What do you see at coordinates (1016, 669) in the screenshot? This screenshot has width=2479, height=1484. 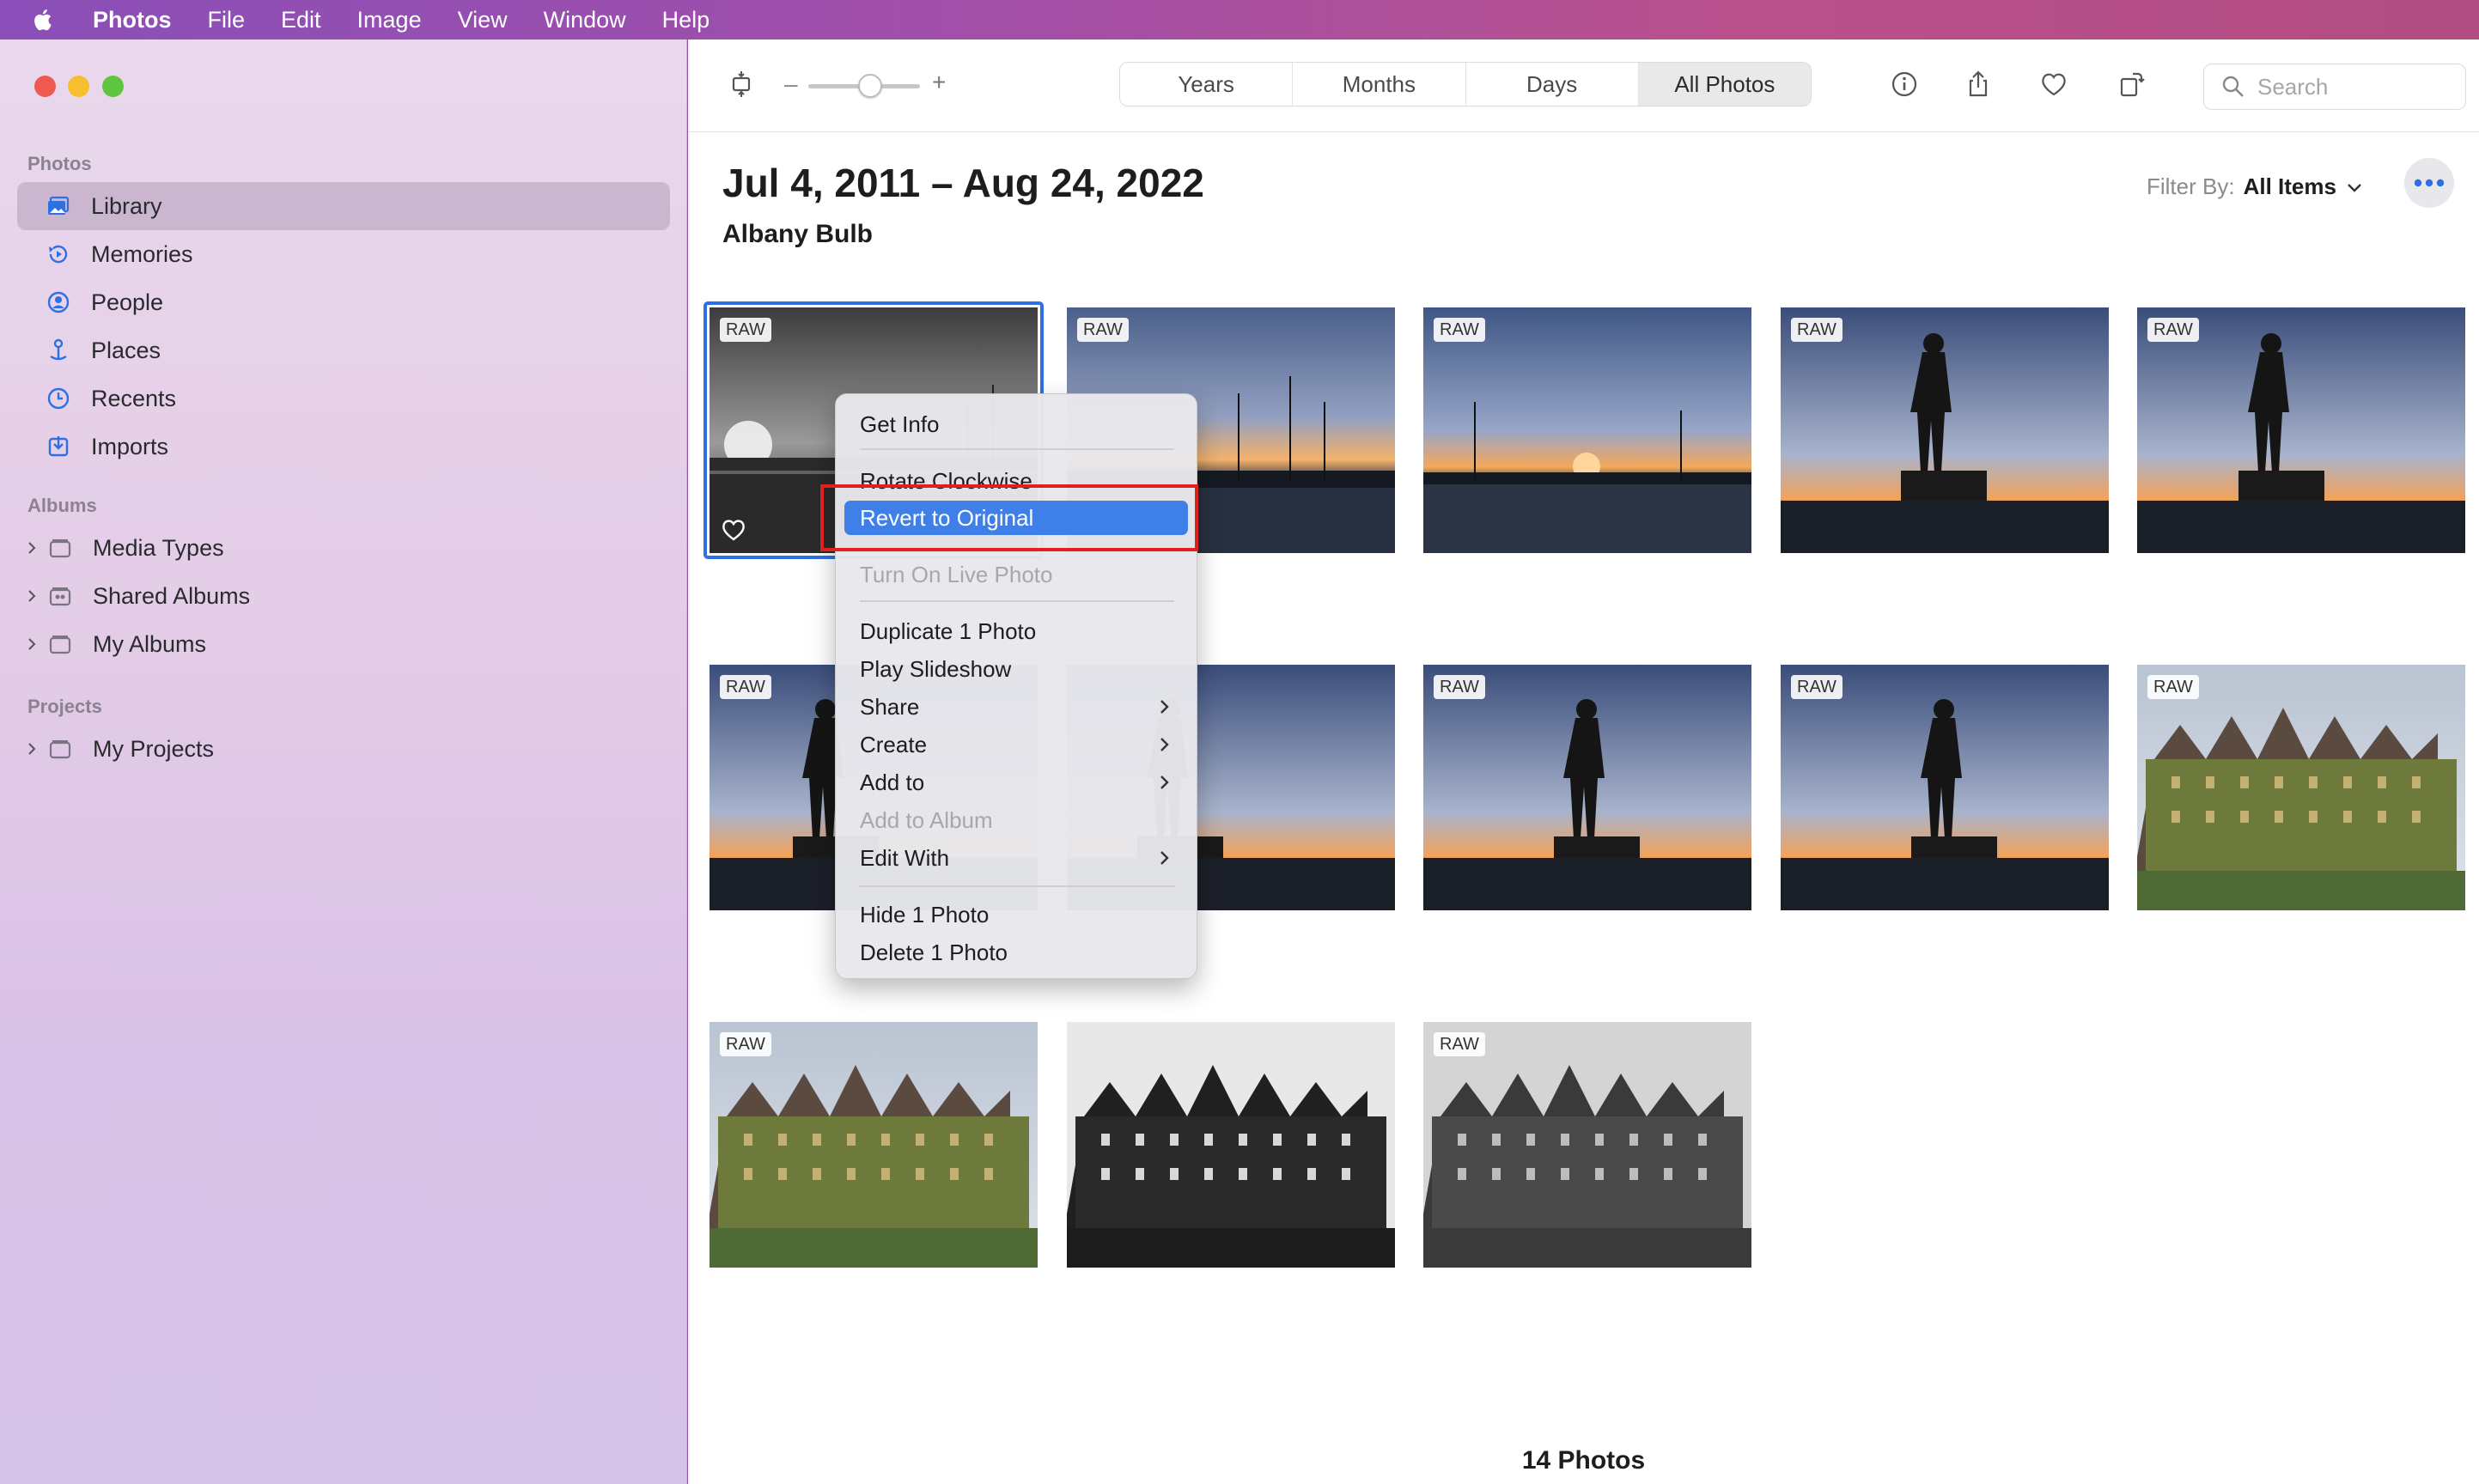 I see `menu-item-play-slideshow: Play Slideshow` at bounding box center [1016, 669].